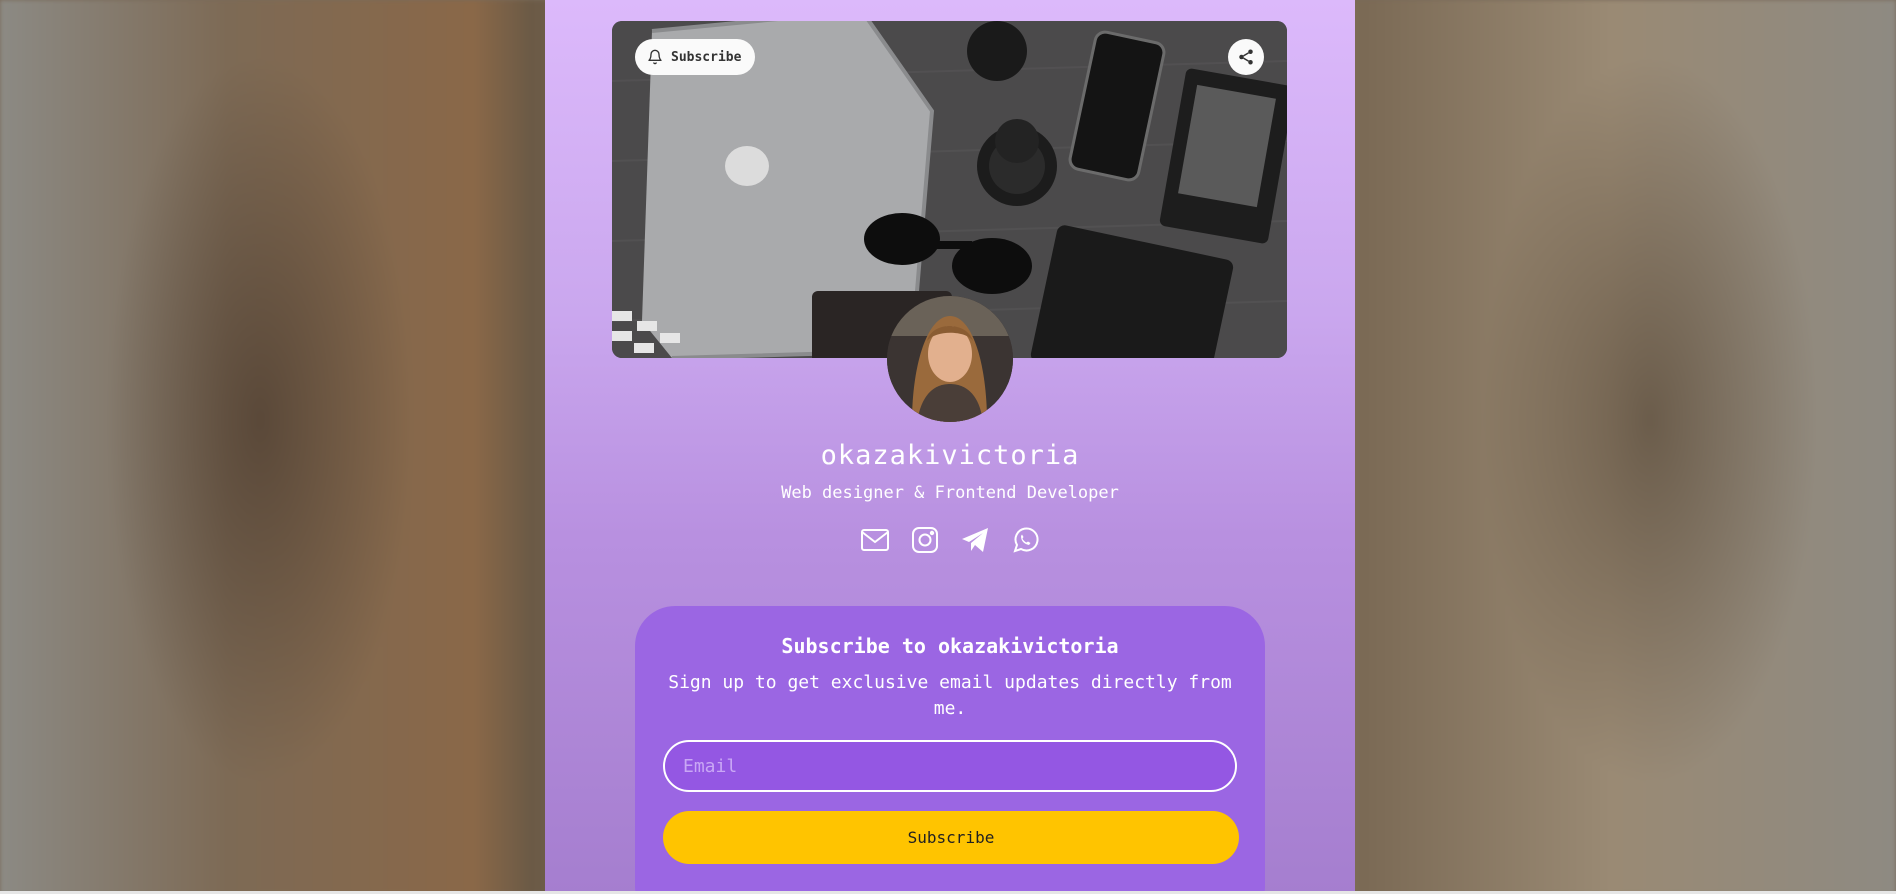 The image size is (1896, 894). I want to click on header-subscribe-button: Subscribe, so click(695, 57).